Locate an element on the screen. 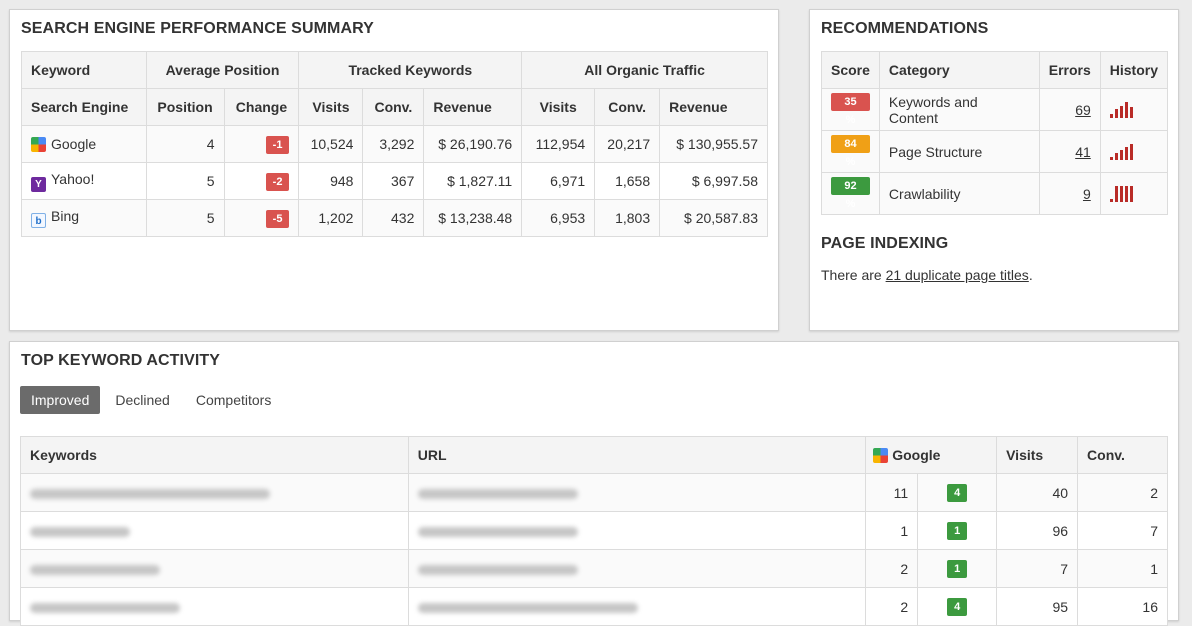 The width and height of the screenshot is (1192, 626). all-visits-cell: 6,953 is located at coordinates (558, 218).